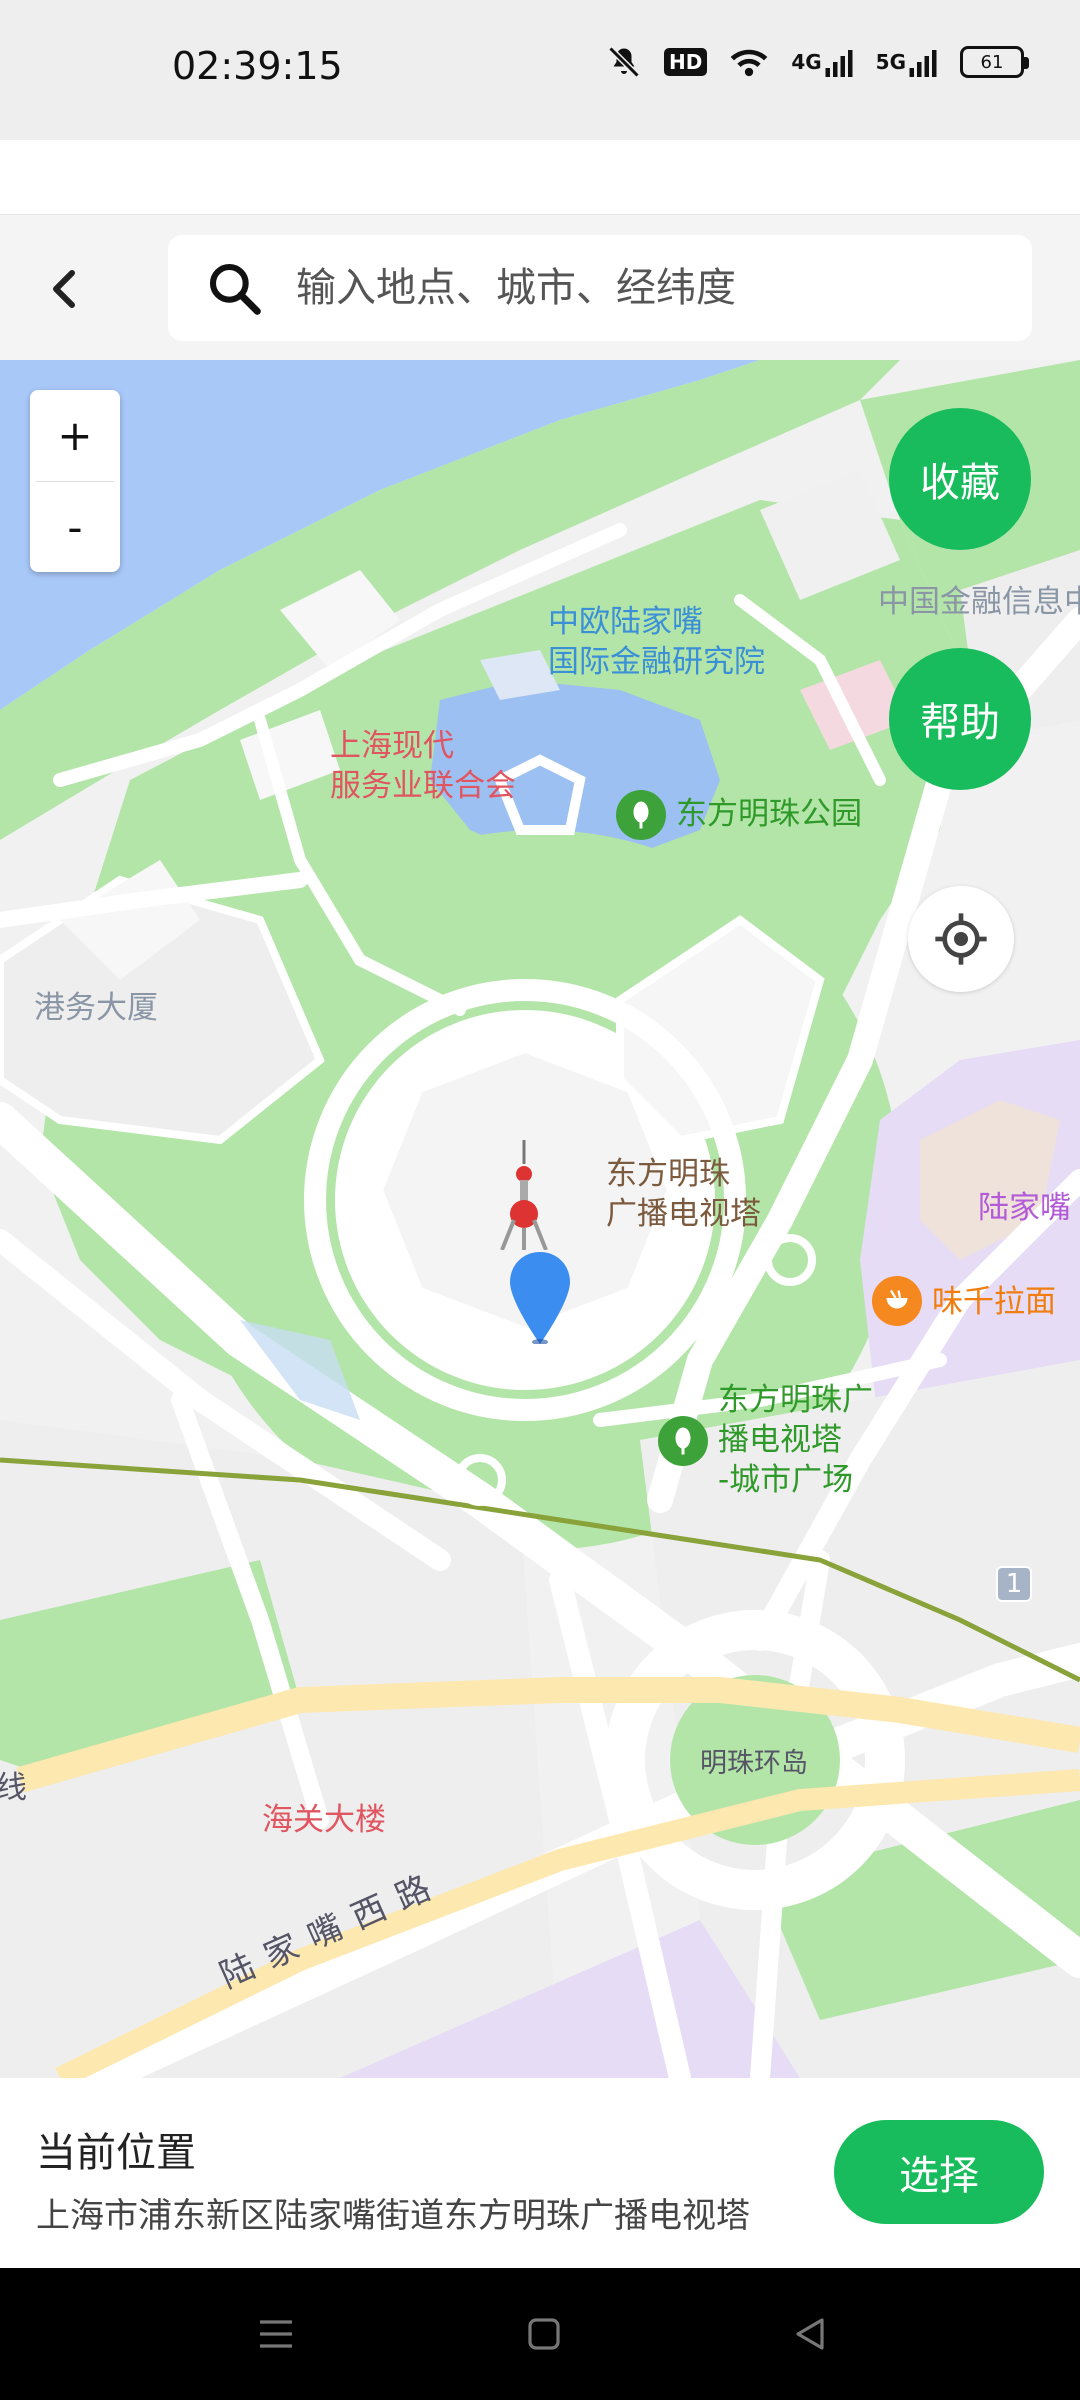 This screenshot has width=1080, height=2400. Describe the element at coordinates (13, 1788) in the screenshot. I see `map-label-line-fragment: 线` at that location.